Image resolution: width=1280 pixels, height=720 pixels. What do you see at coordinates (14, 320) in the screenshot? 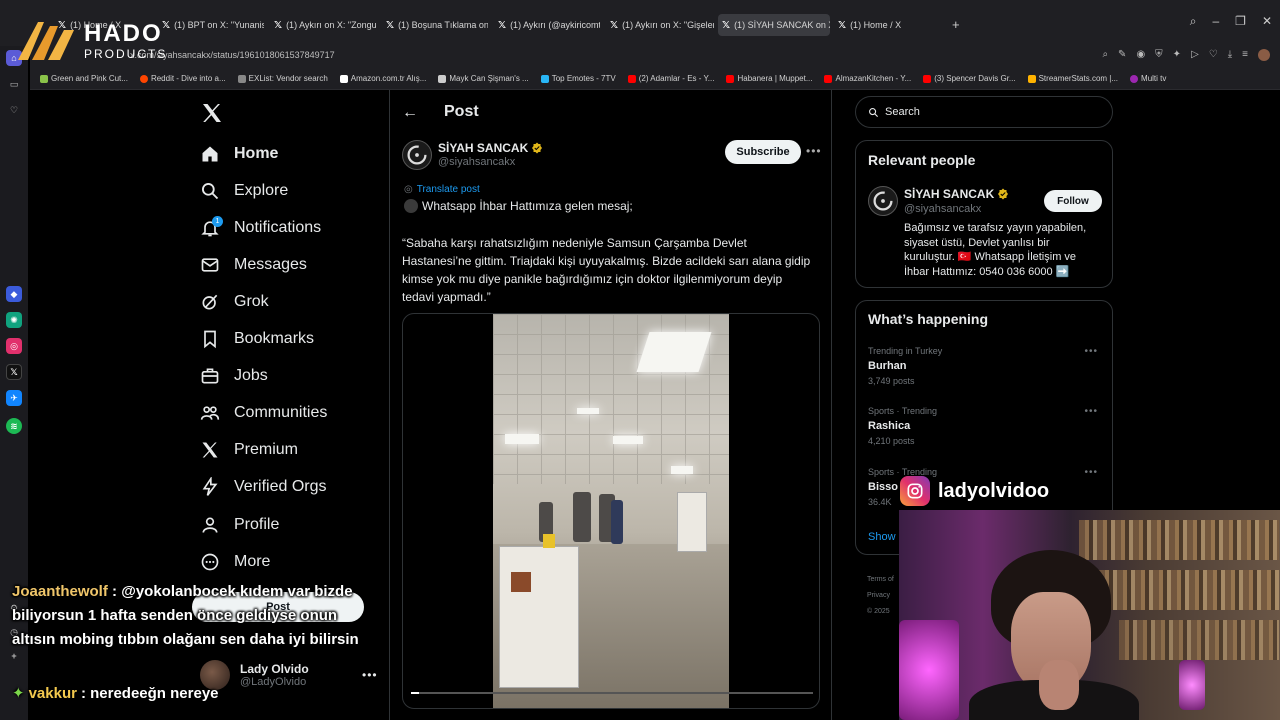
I see `chatgpt-icon: ✺` at bounding box center [14, 320].